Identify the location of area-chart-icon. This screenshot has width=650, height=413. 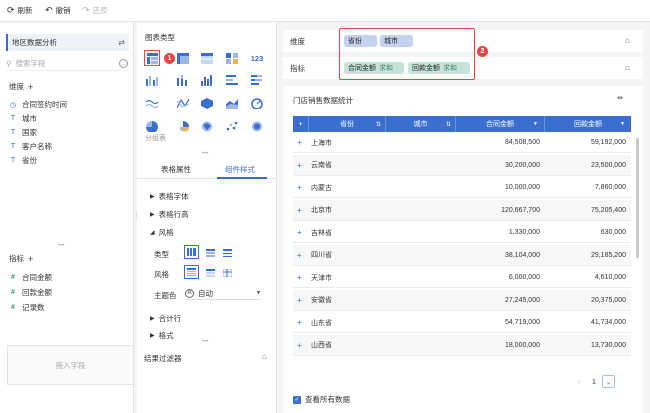
(232, 103).